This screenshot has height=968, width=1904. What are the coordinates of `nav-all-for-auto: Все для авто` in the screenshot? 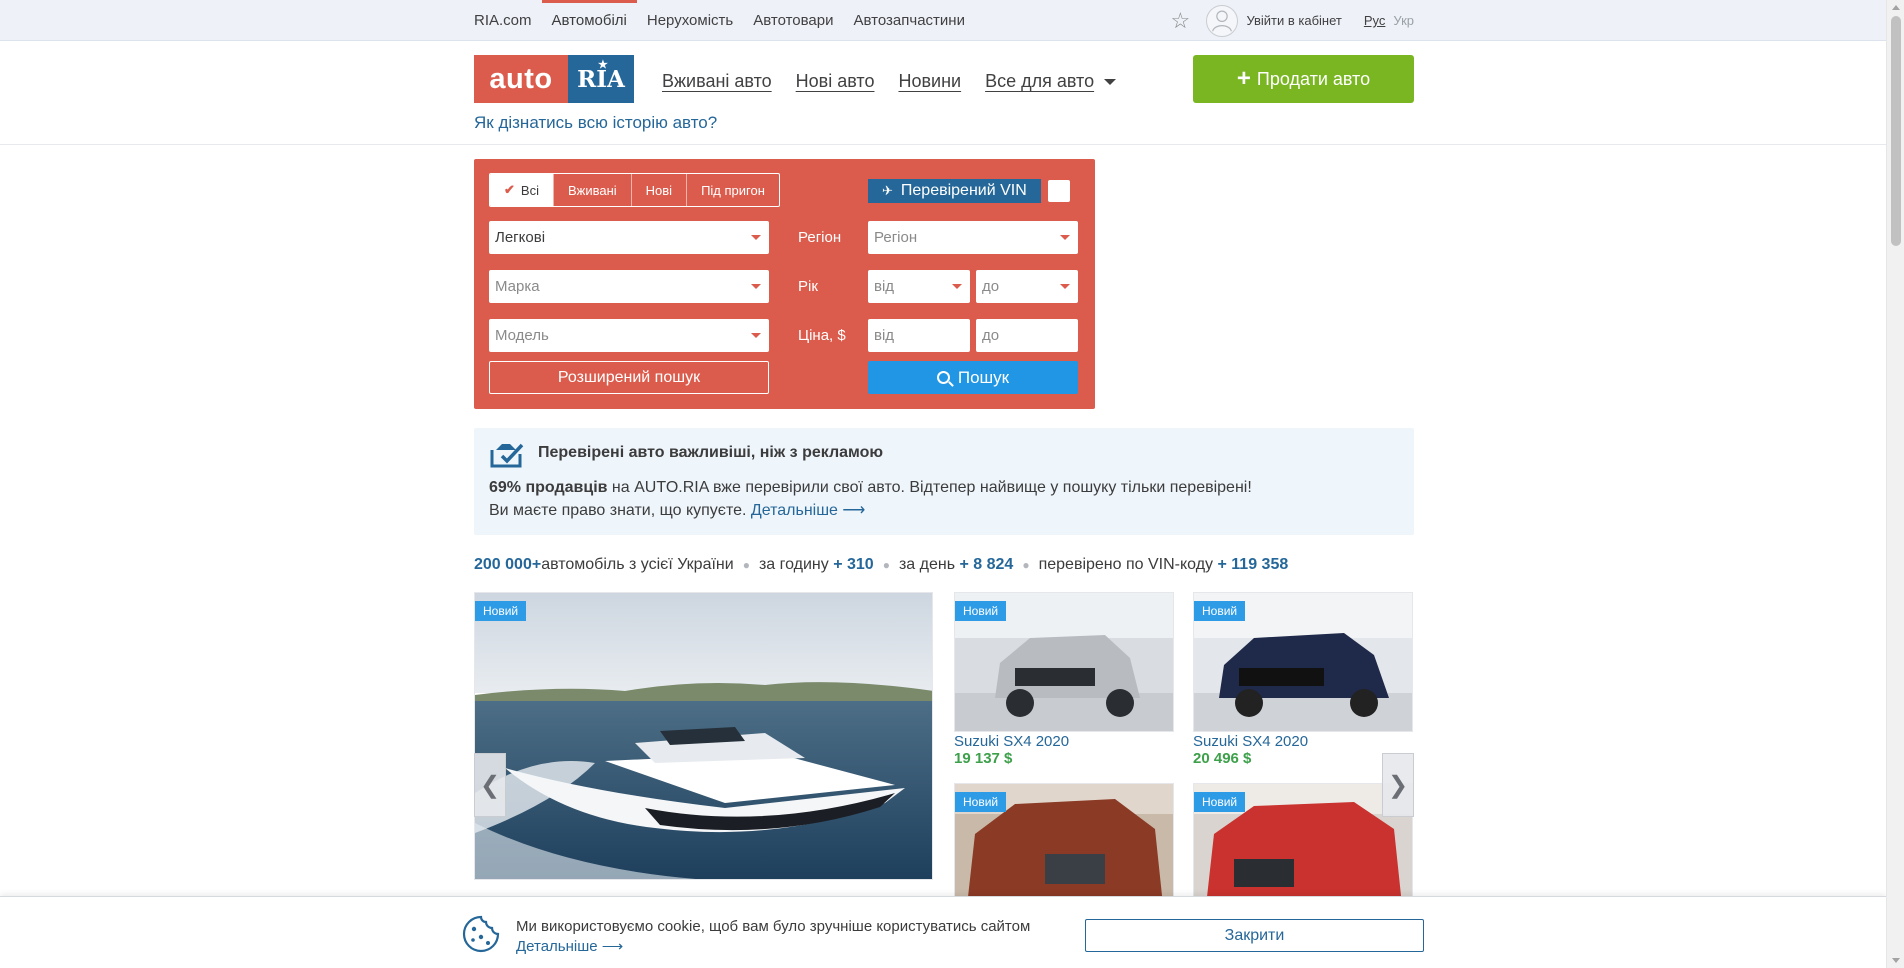 It's located at (1051, 81).